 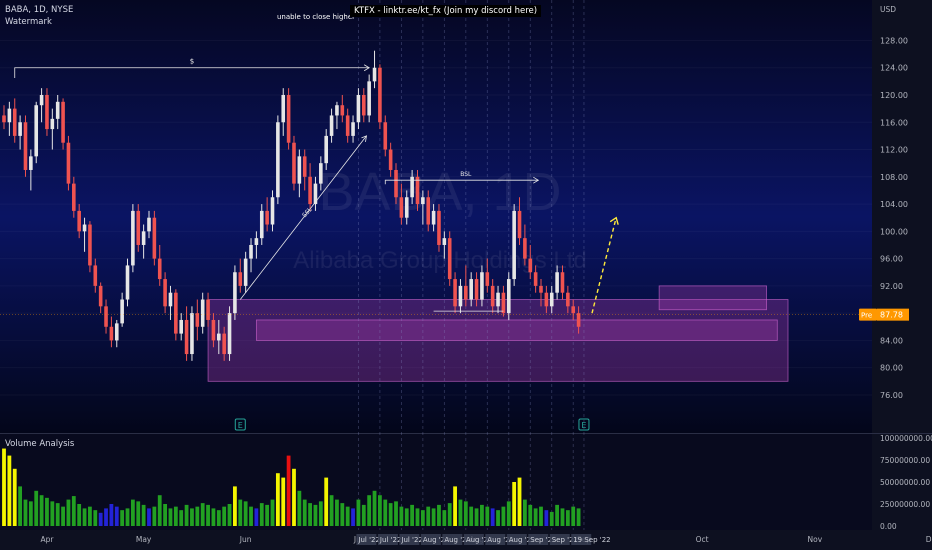 I want to click on price-tick-label: 80.00, so click(x=891, y=368).